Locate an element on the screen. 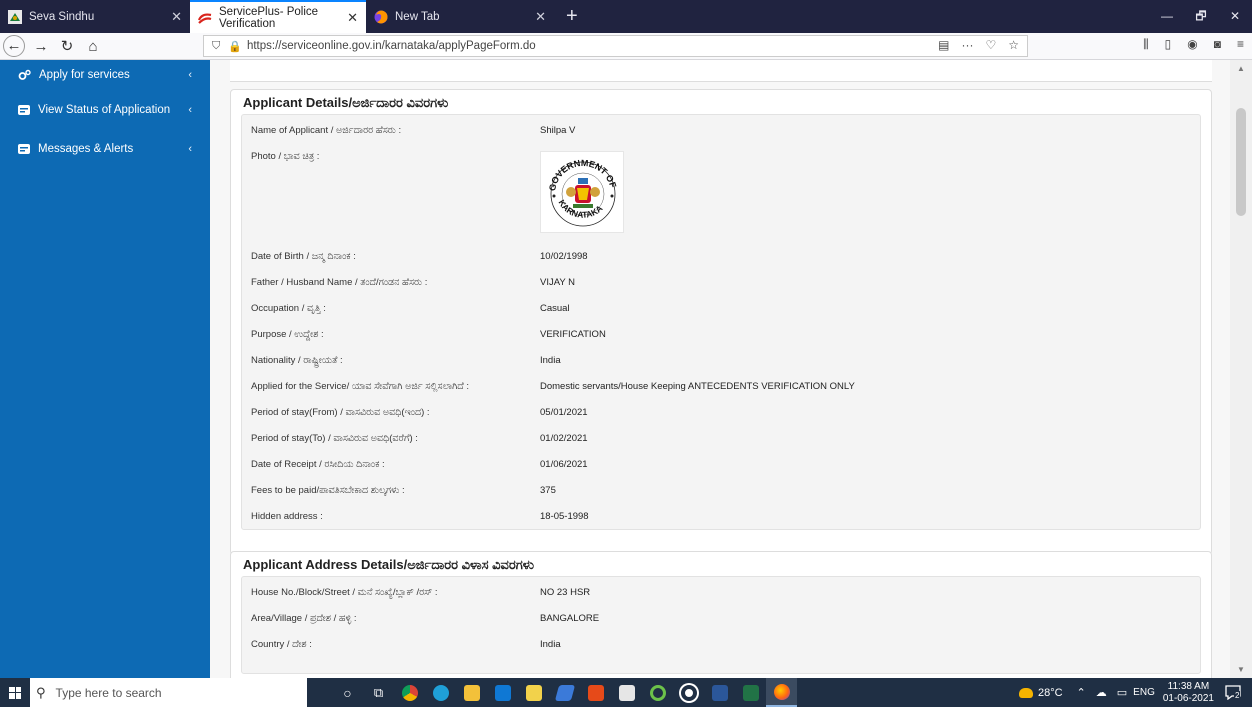 The image size is (1252, 707). notification-center-icon: 2 is located at coordinates (1235, 693).